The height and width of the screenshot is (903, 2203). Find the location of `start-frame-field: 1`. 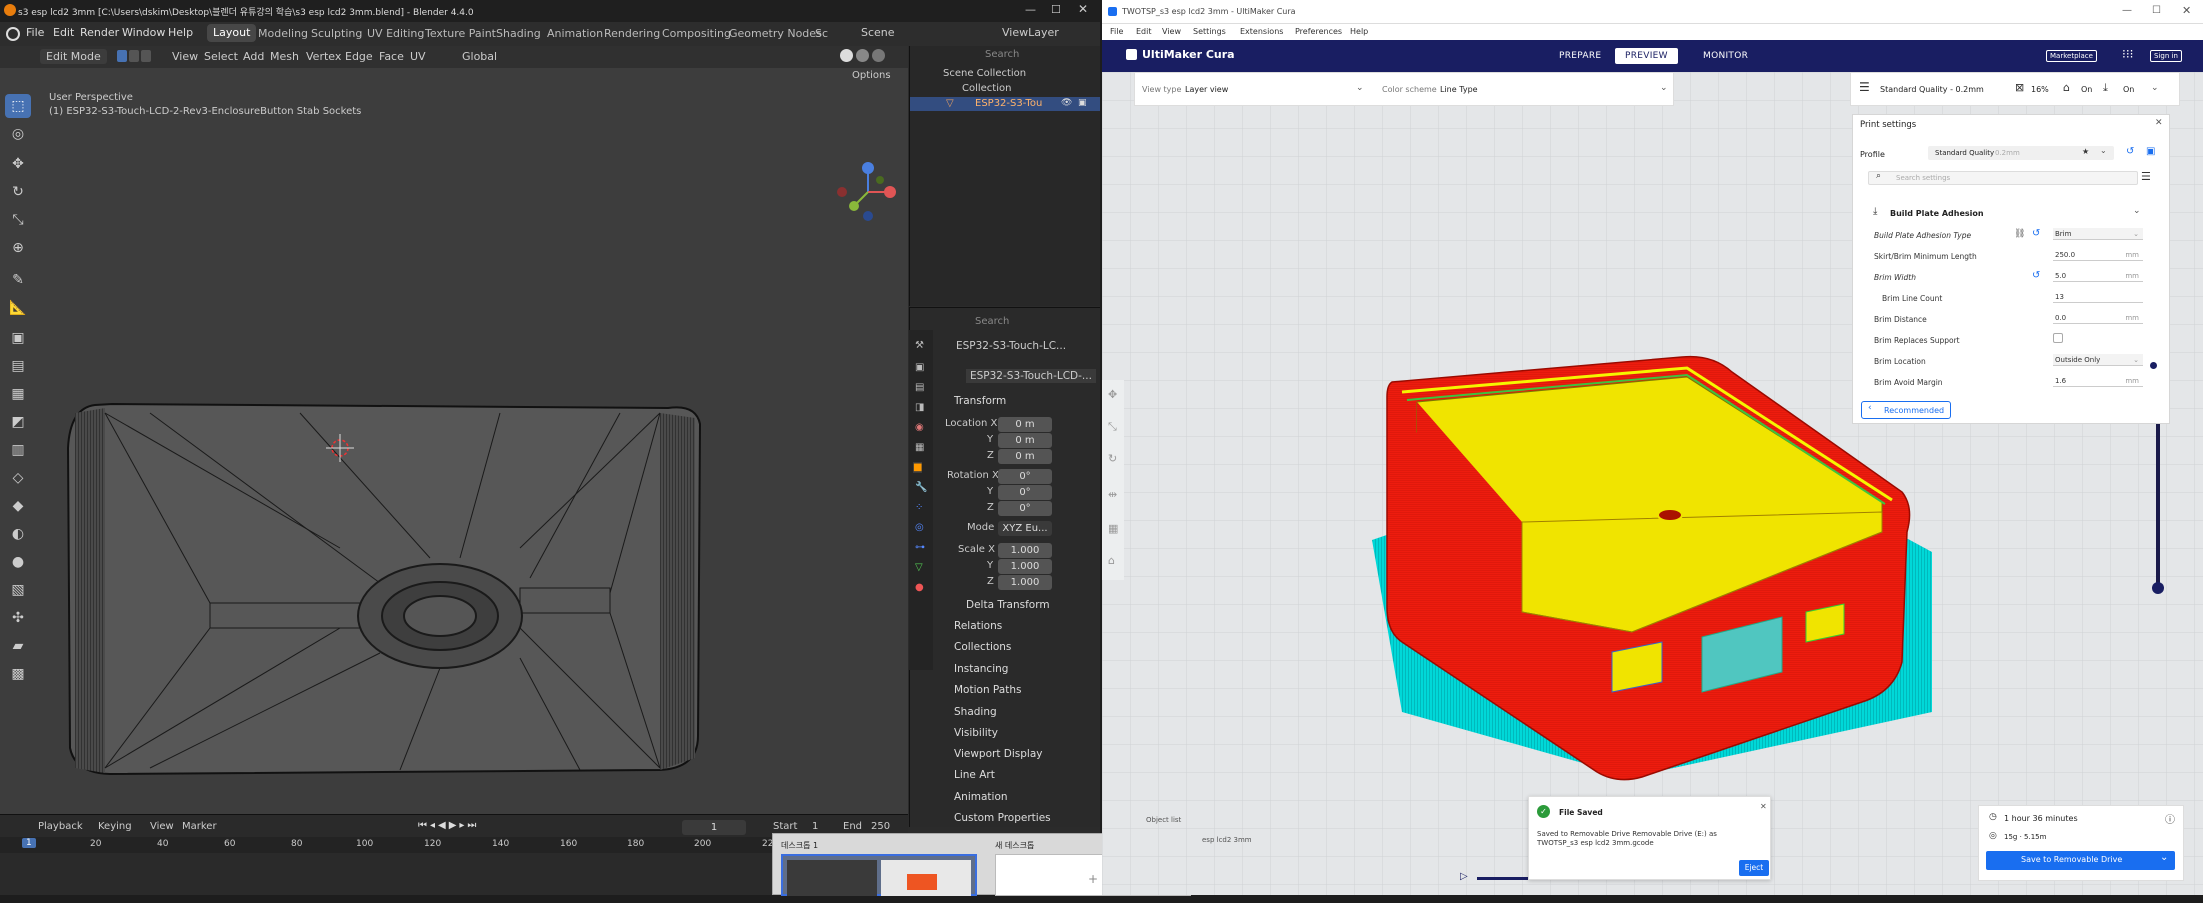

start-frame-field: 1 is located at coordinates (815, 826).